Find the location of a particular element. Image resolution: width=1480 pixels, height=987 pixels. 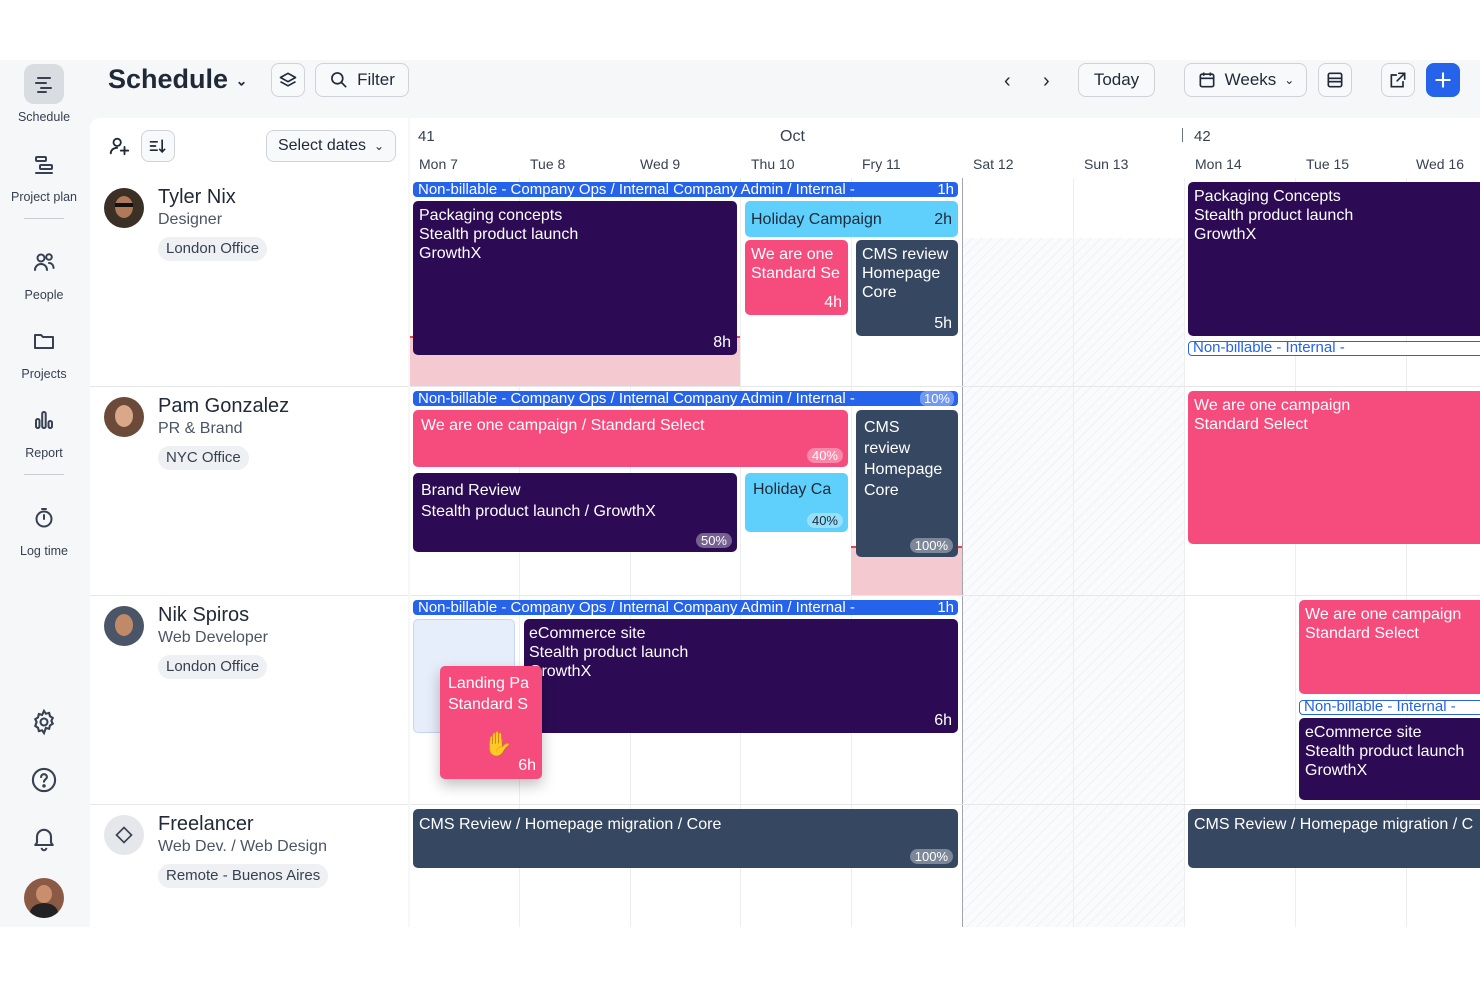

person-role: Designer is located at coordinates (190, 219).